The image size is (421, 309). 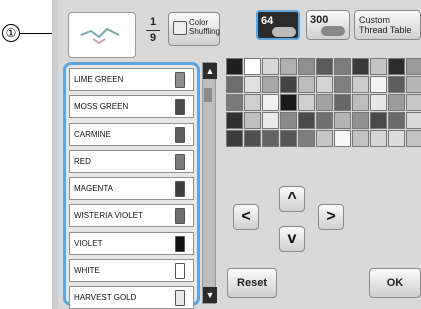 What do you see at coordinates (246, 217) in the screenshot?
I see `move-left-button: <` at bounding box center [246, 217].